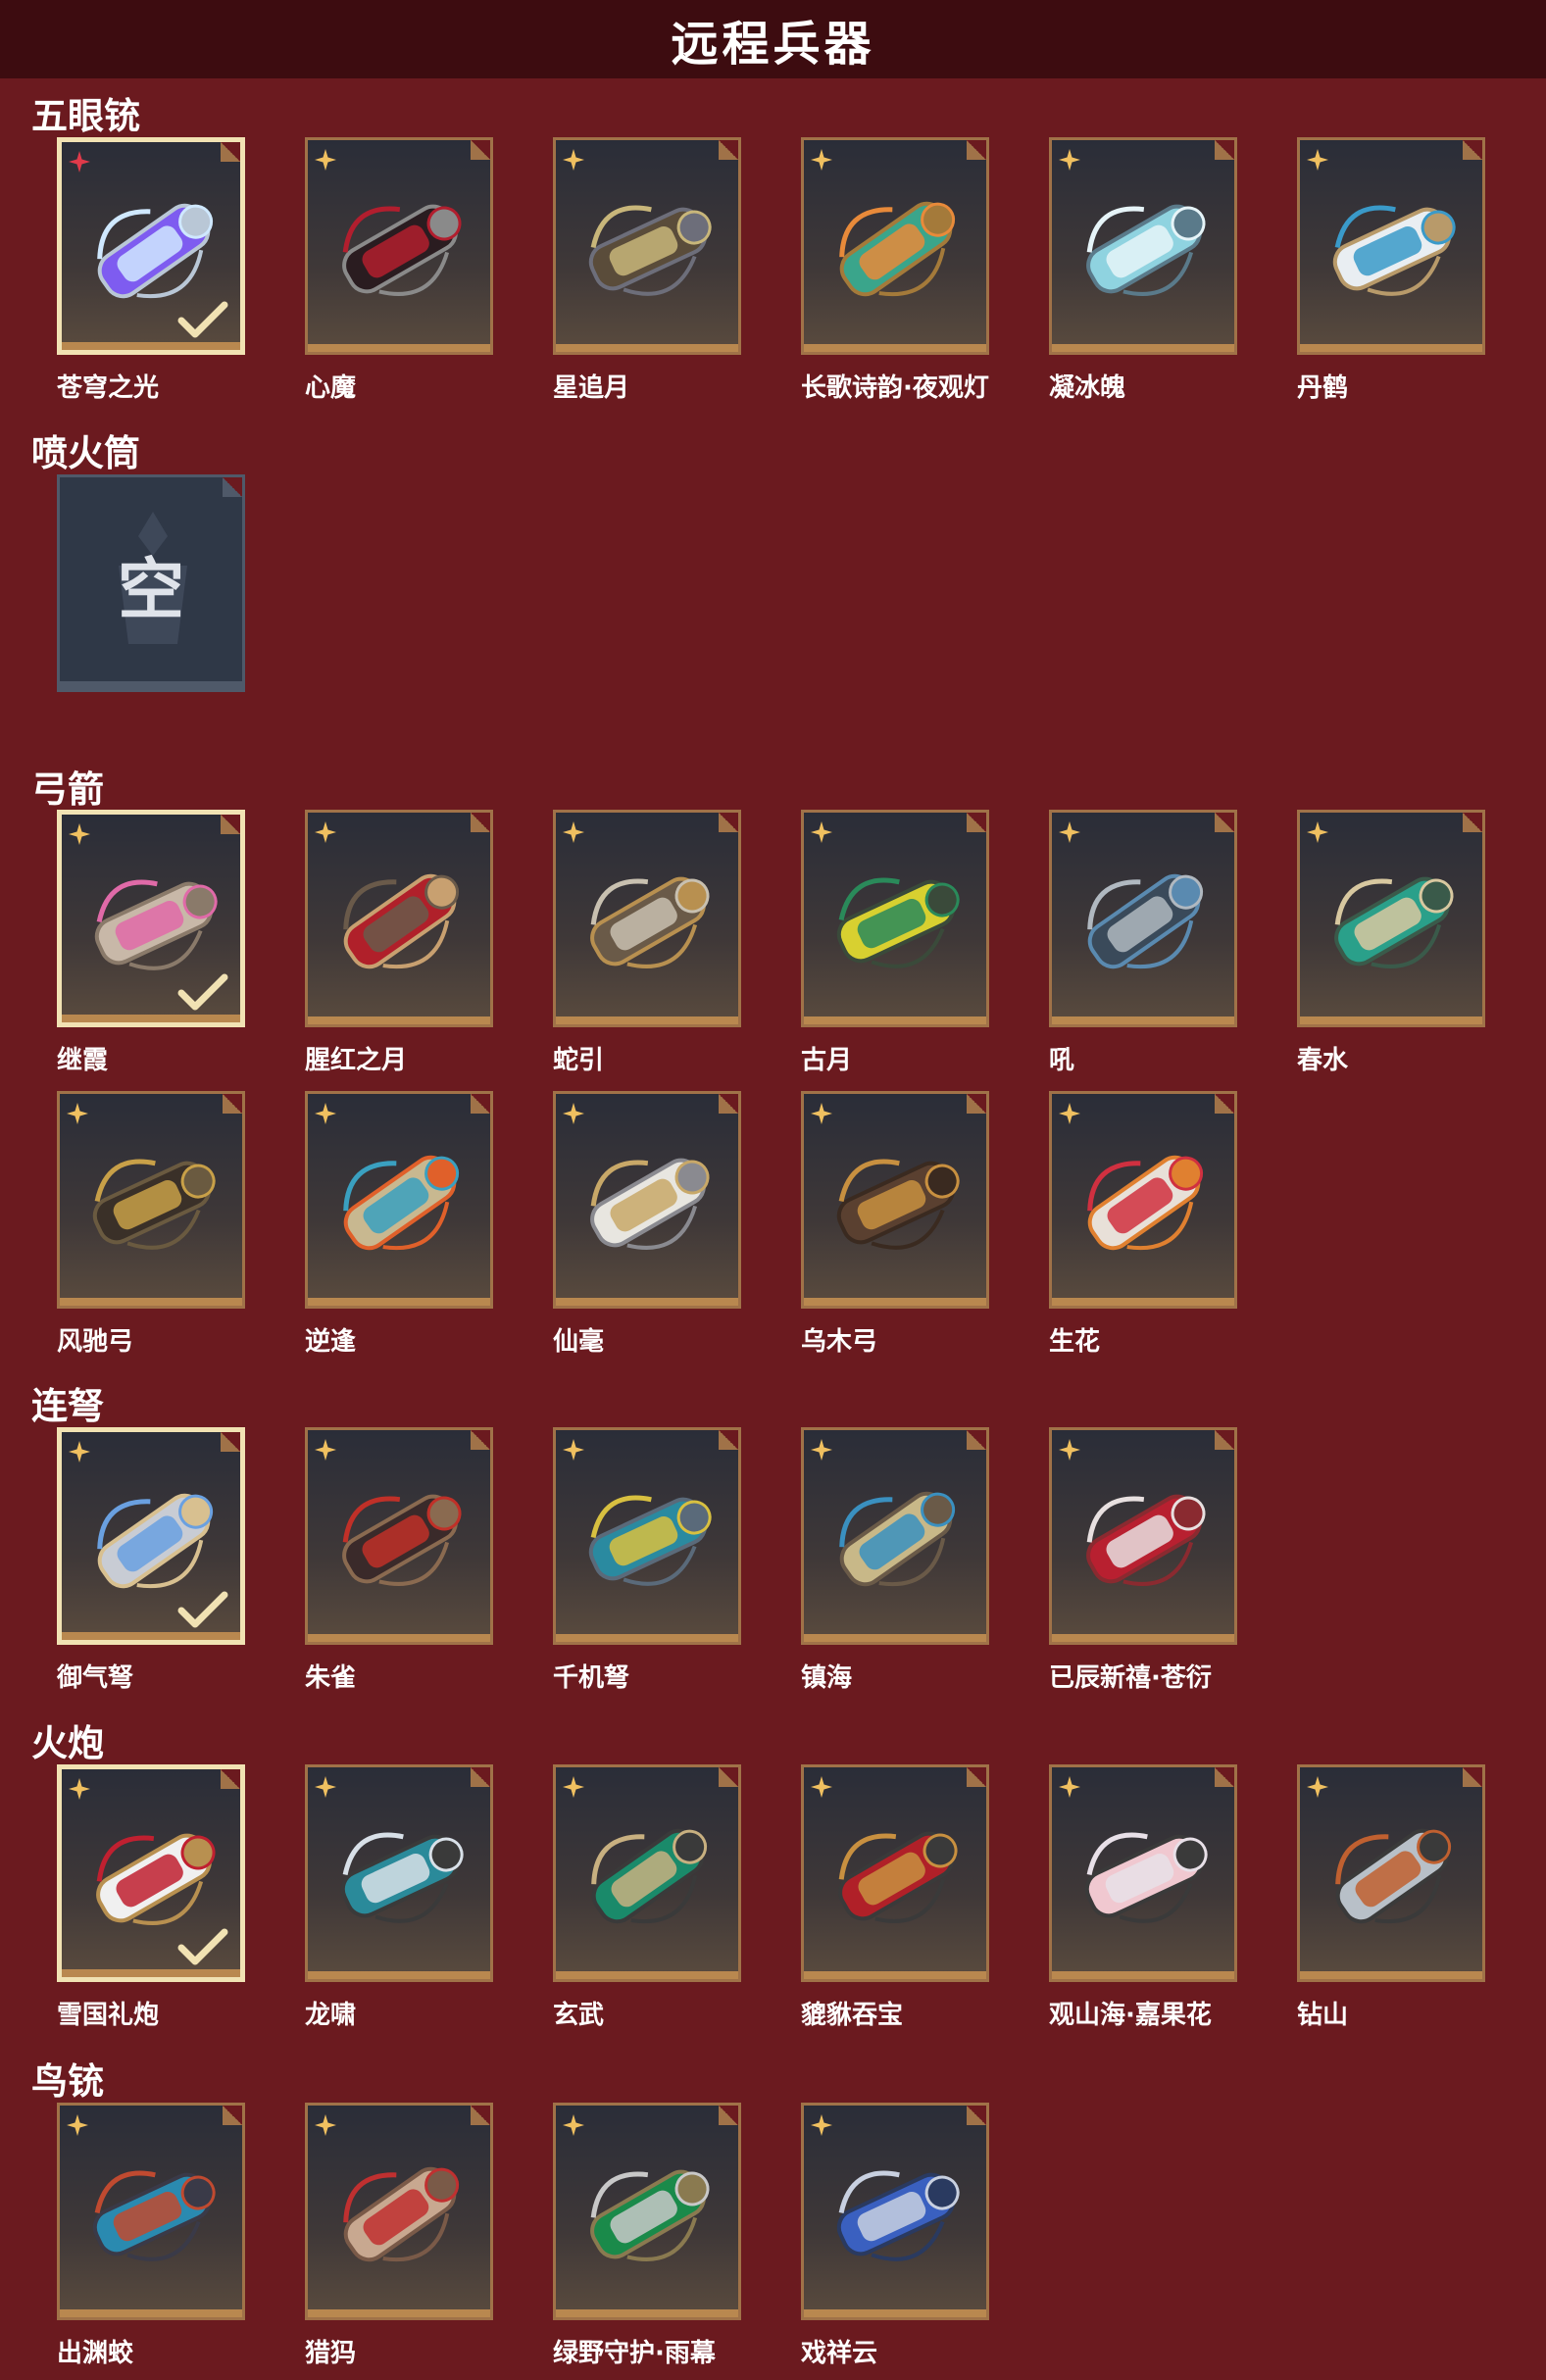 Image resolution: width=1546 pixels, height=2380 pixels. Describe the element at coordinates (331, 2353) in the screenshot. I see `weapon-name: 猎犸` at that location.